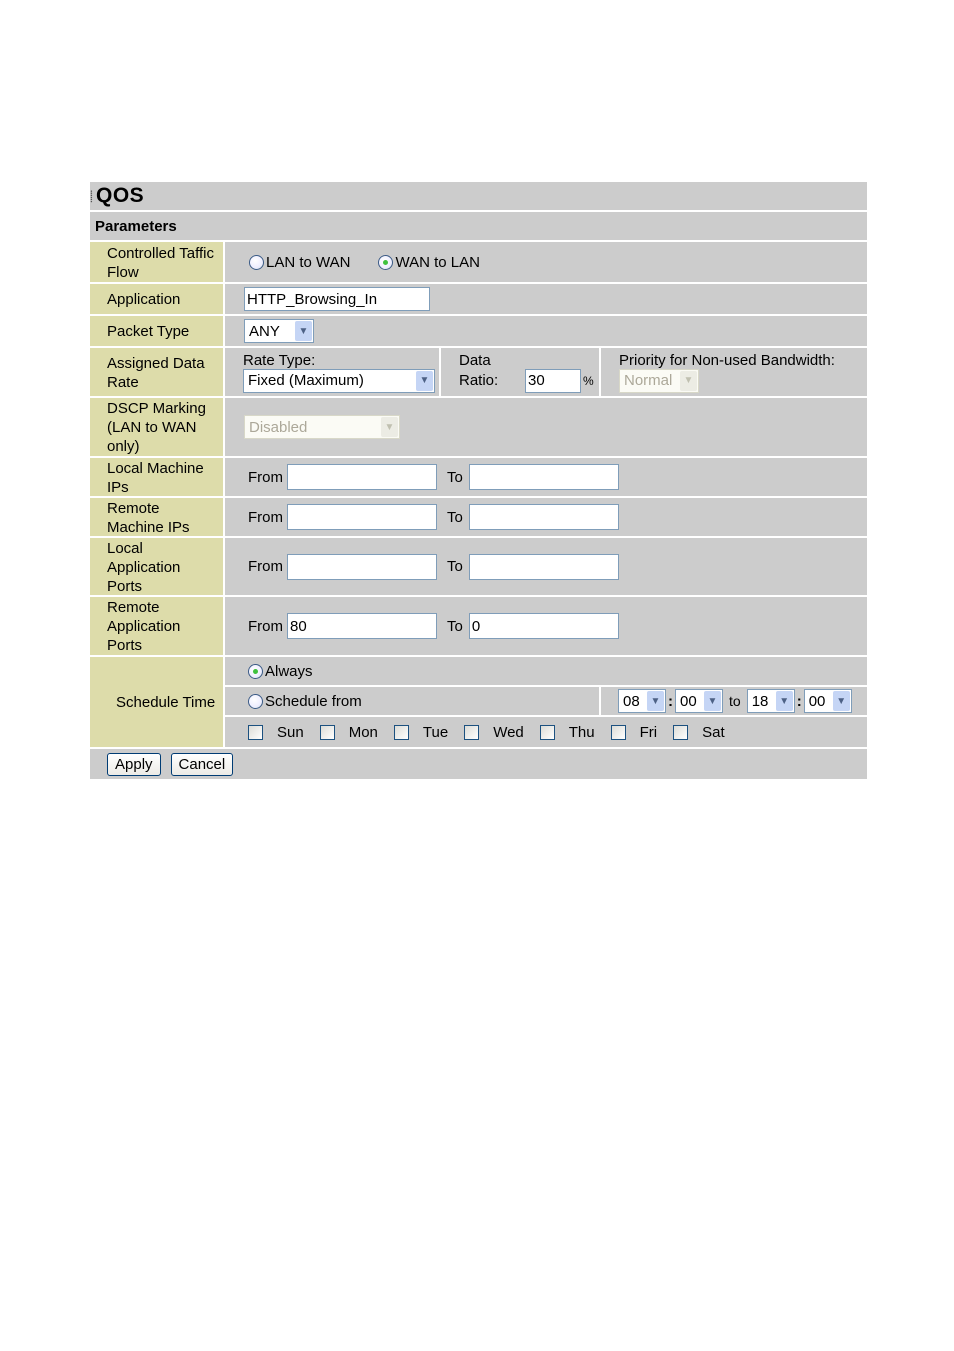  Describe the element at coordinates (157, 626) in the screenshot. I see `label-remote-ports: Remote Application Ports` at that location.